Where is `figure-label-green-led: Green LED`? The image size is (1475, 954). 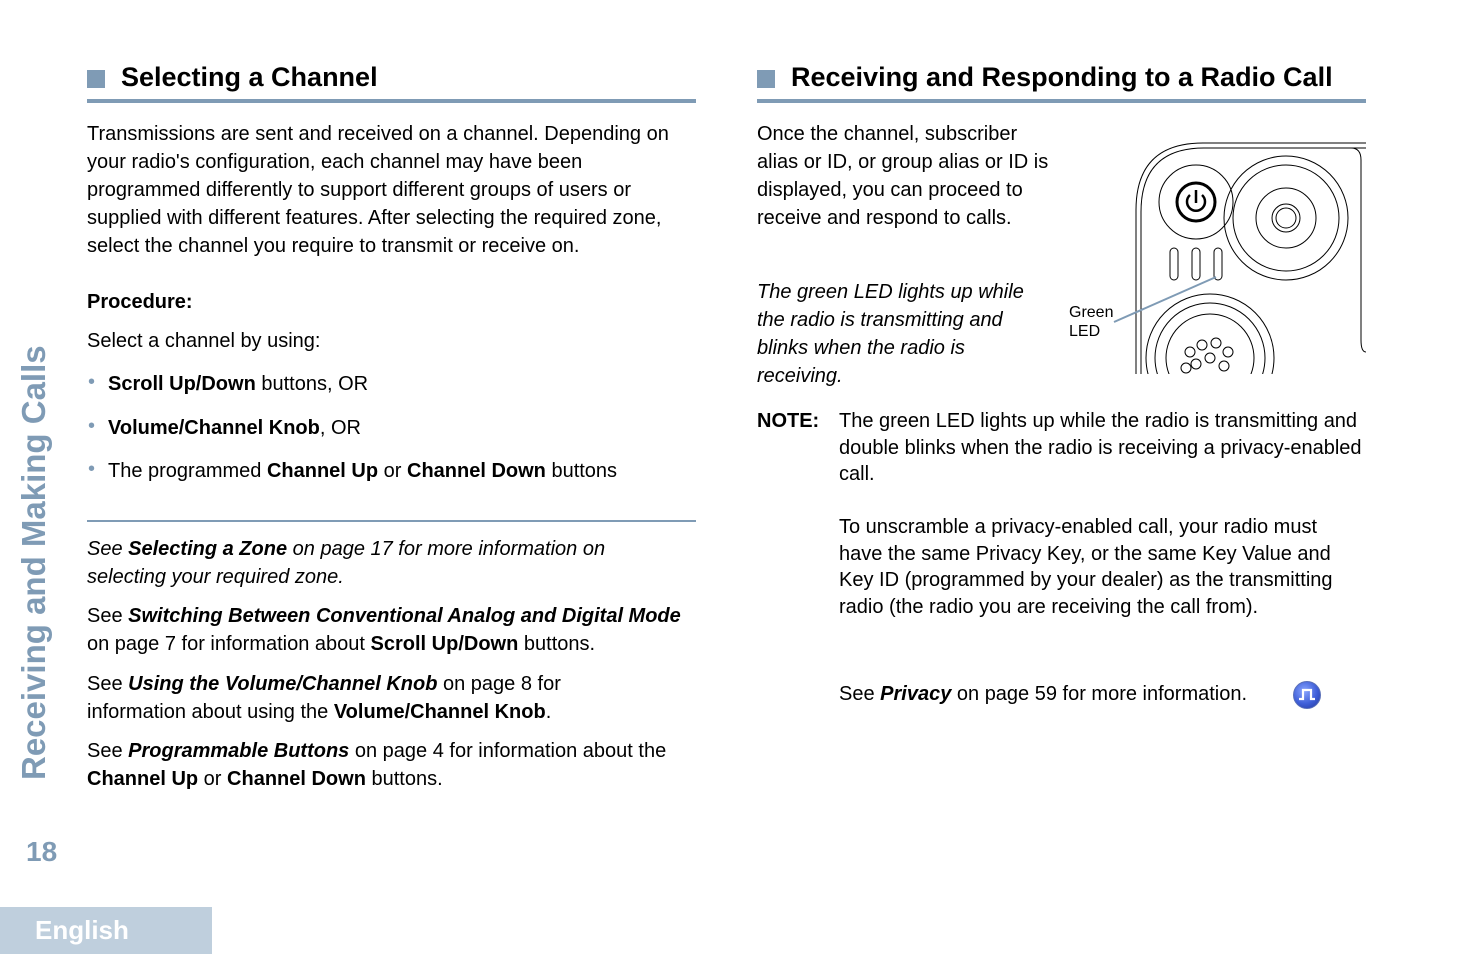 figure-label-green-led: Green LED is located at coordinates (1091, 322).